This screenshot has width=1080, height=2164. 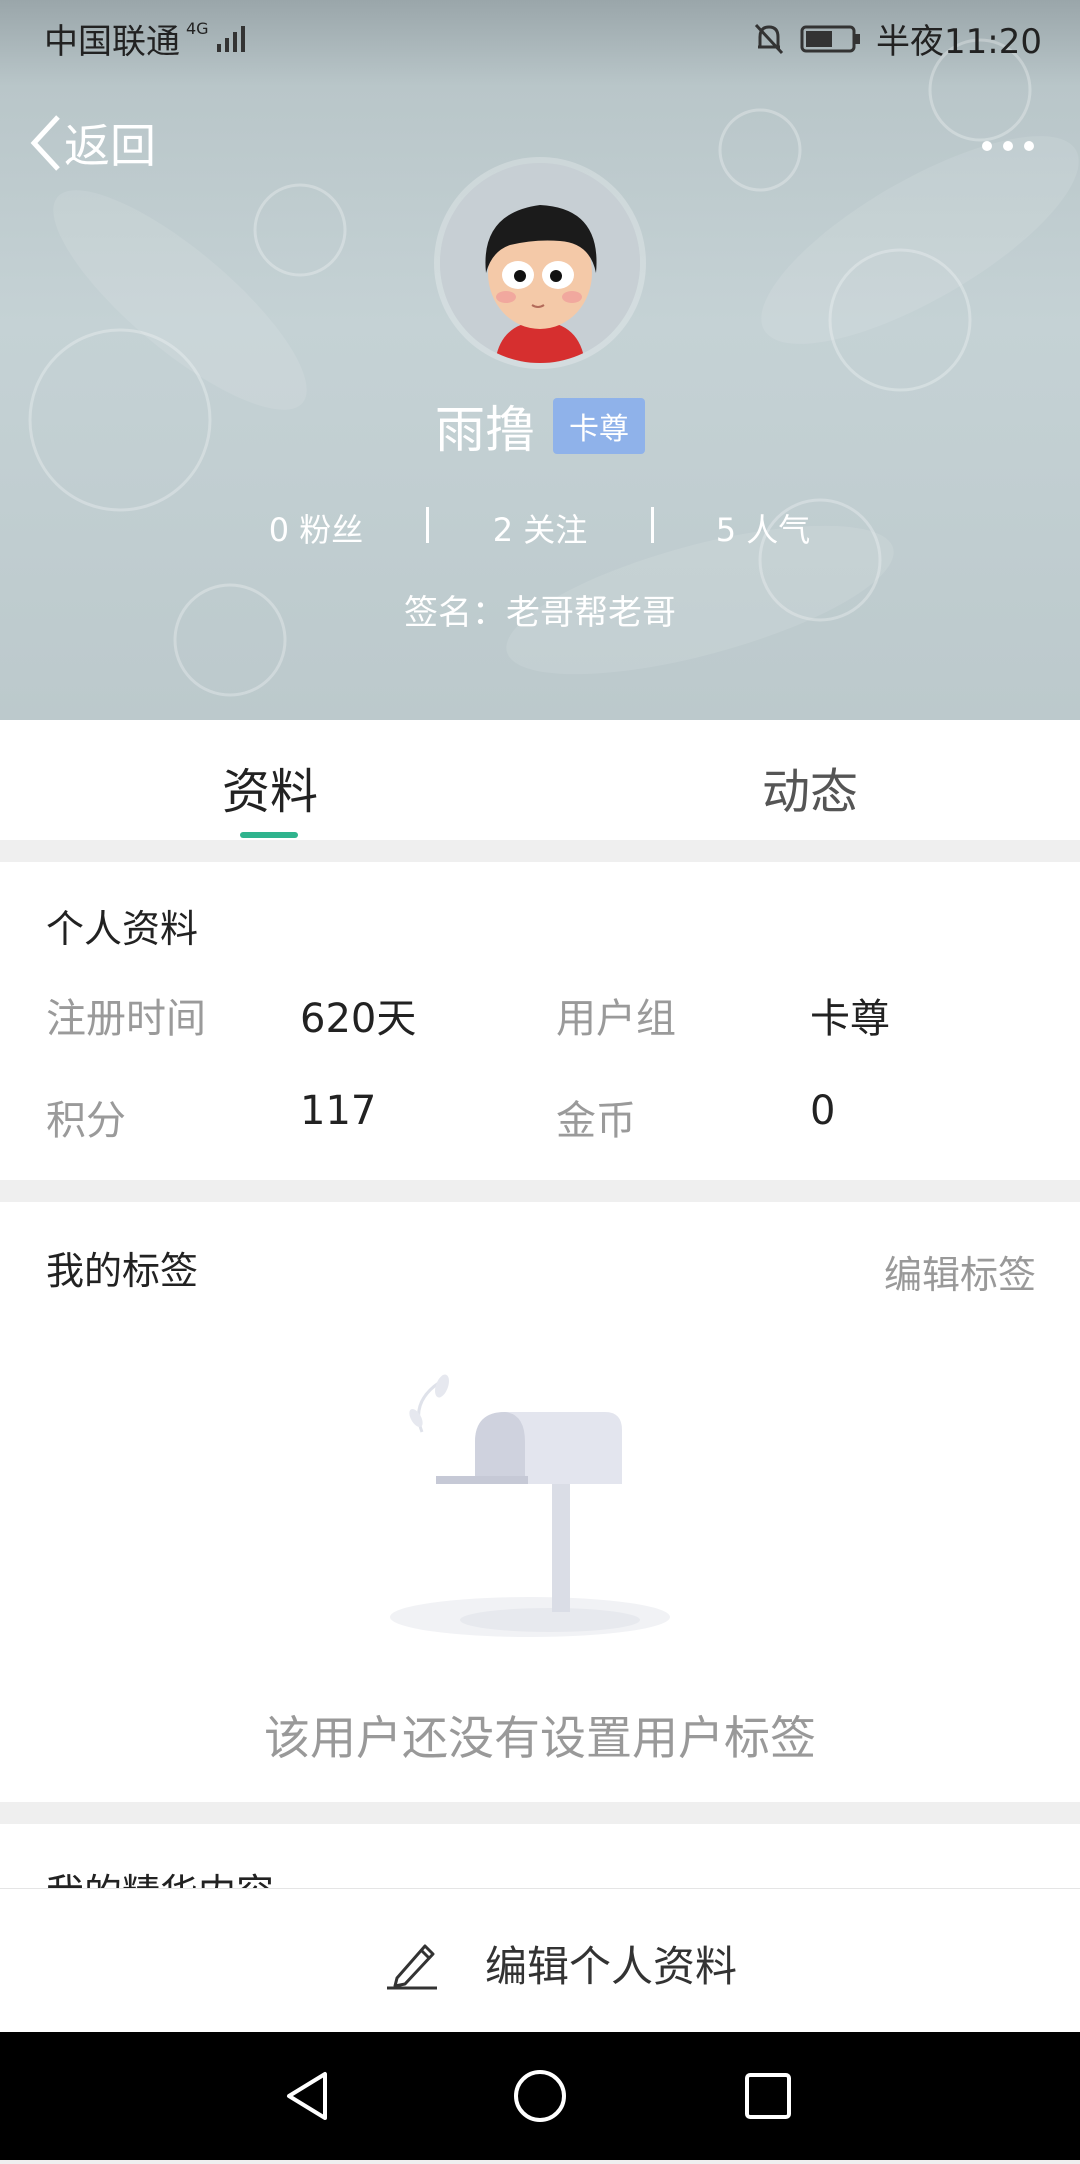 What do you see at coordinates (122, 1271) in the screenshot?
I see `tags-title: 我的标签` at bounding box center [122, 1271].